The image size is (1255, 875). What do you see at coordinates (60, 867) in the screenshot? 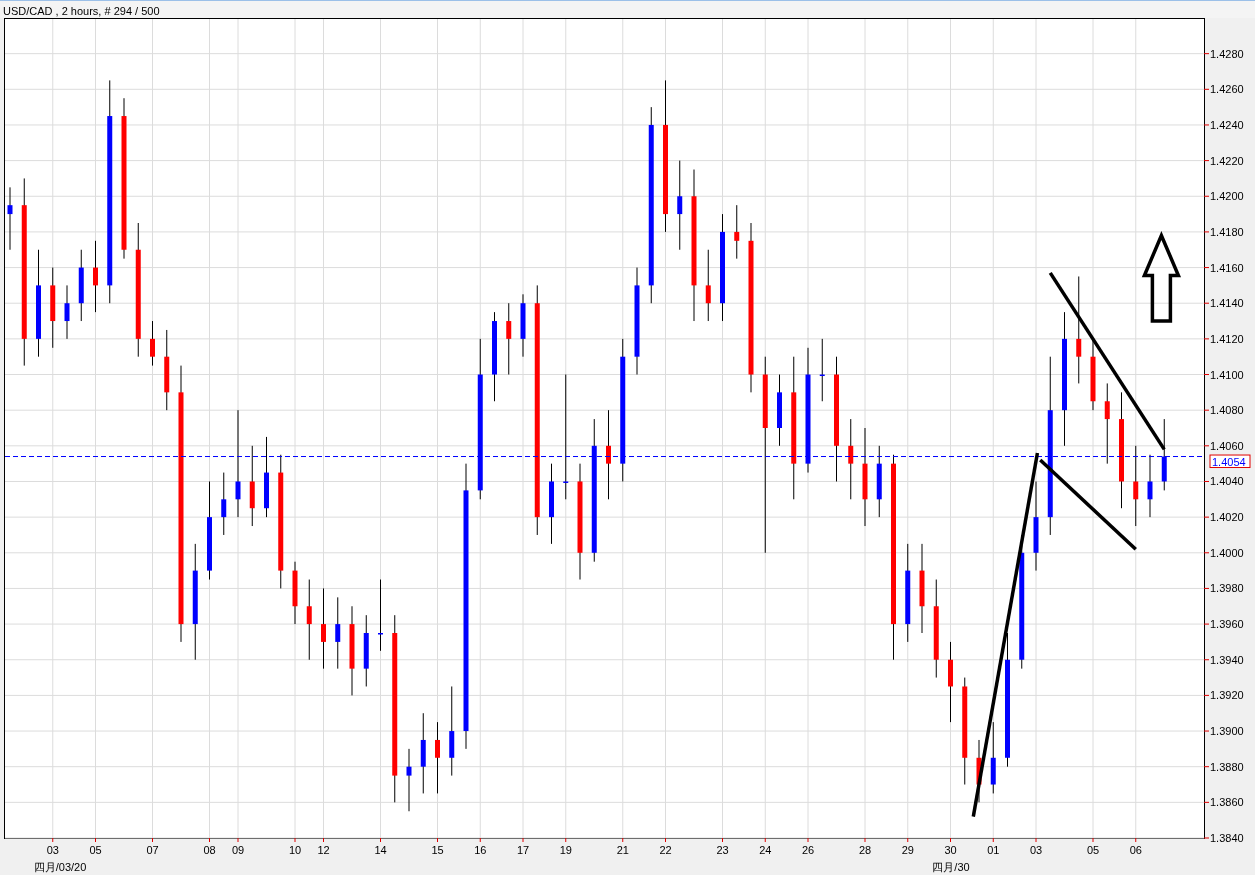
I see `date-label: 四月/03/20` at bounding box center [60, 867].